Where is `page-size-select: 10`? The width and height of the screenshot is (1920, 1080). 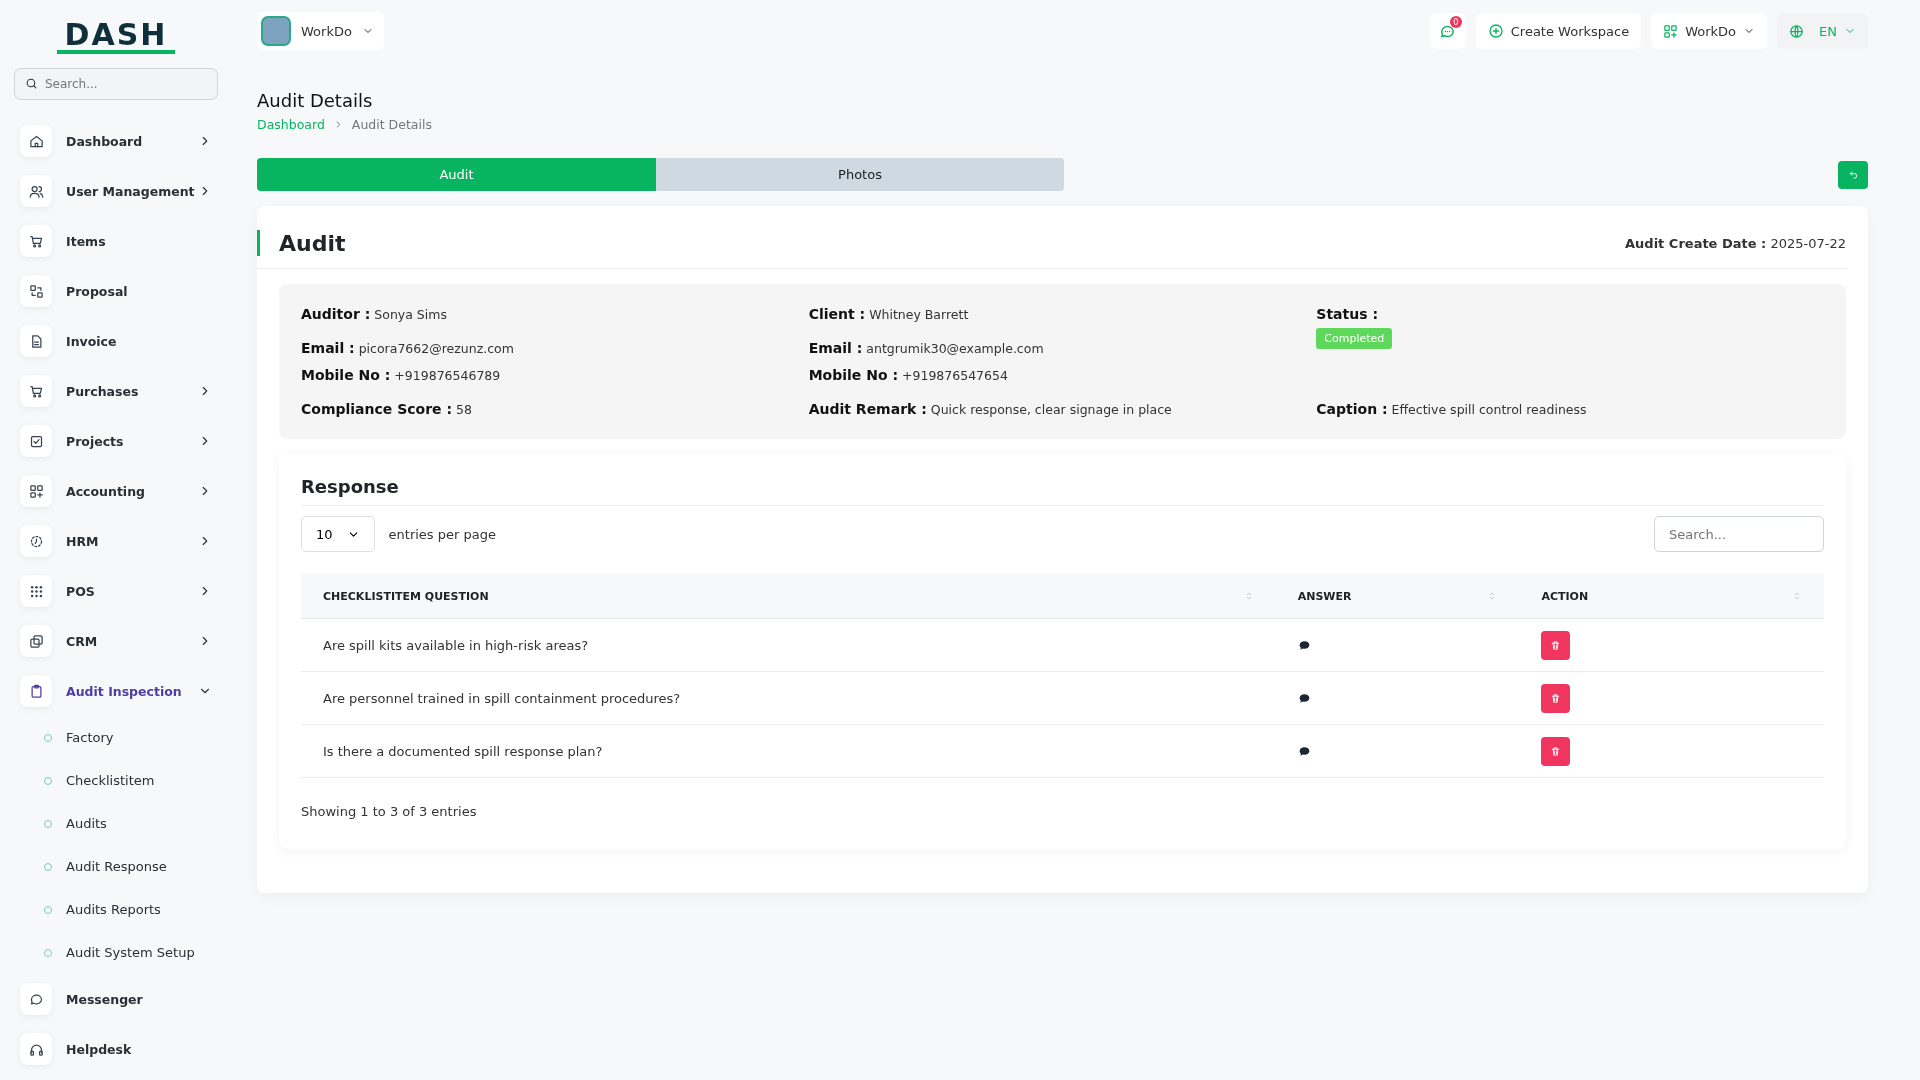
page-size-select: 10 is located at coordinates (338, 534).